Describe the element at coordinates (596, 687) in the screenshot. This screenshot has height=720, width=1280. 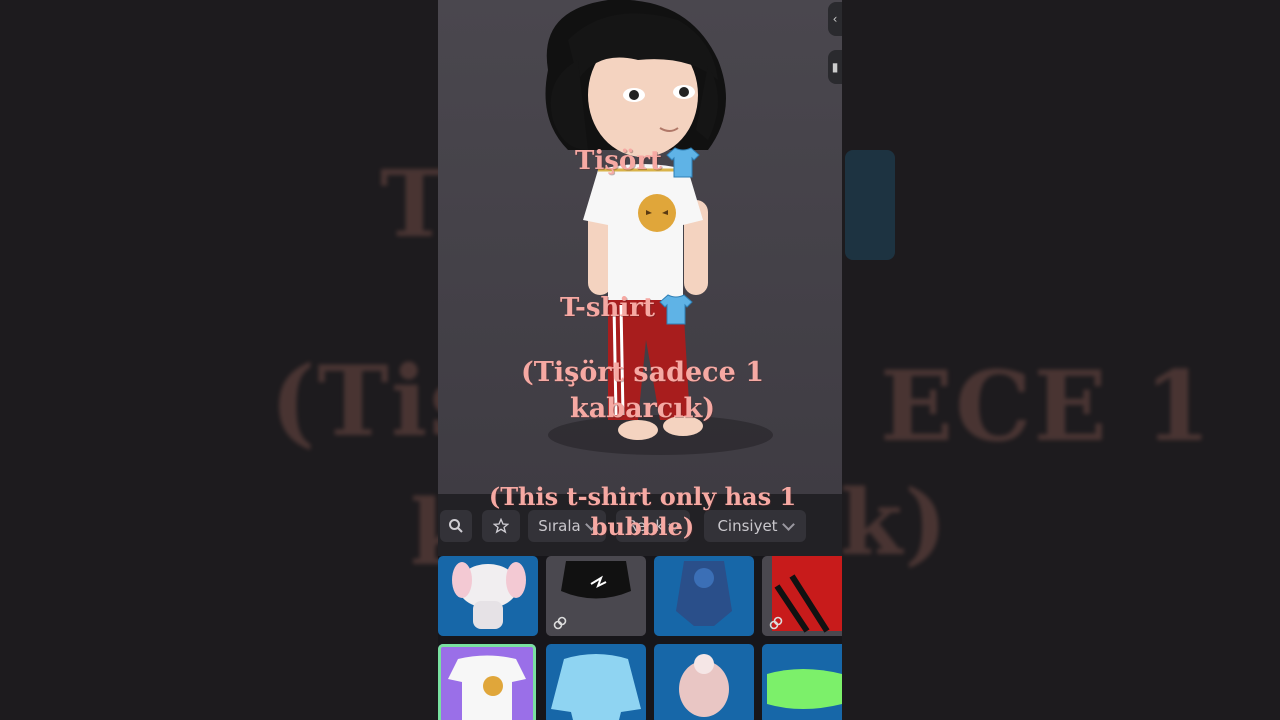
I see `blue-sweater-thumbnail` at that location.